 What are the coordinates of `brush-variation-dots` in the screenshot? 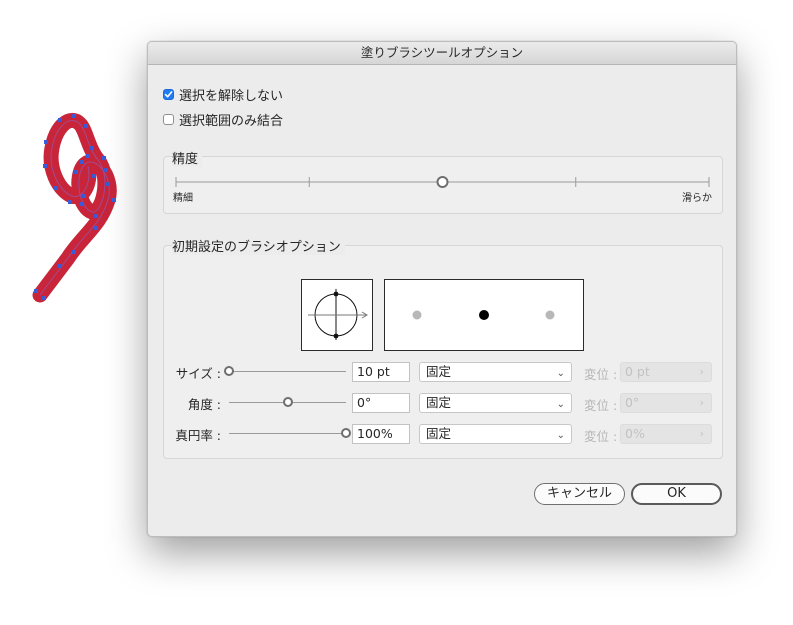 It's located at (483, 315).